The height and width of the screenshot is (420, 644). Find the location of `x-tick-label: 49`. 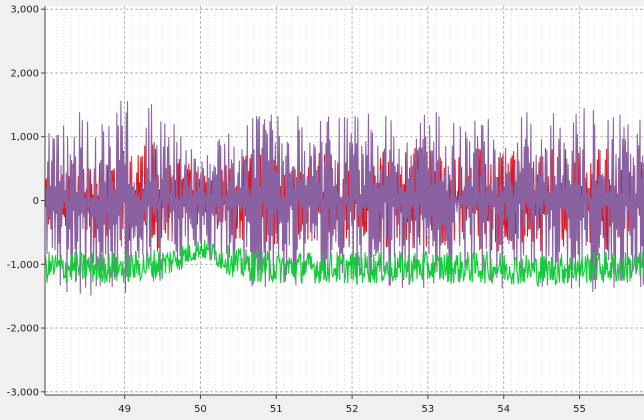

x-tick-label: 49 is located at coordinates (124, 409).